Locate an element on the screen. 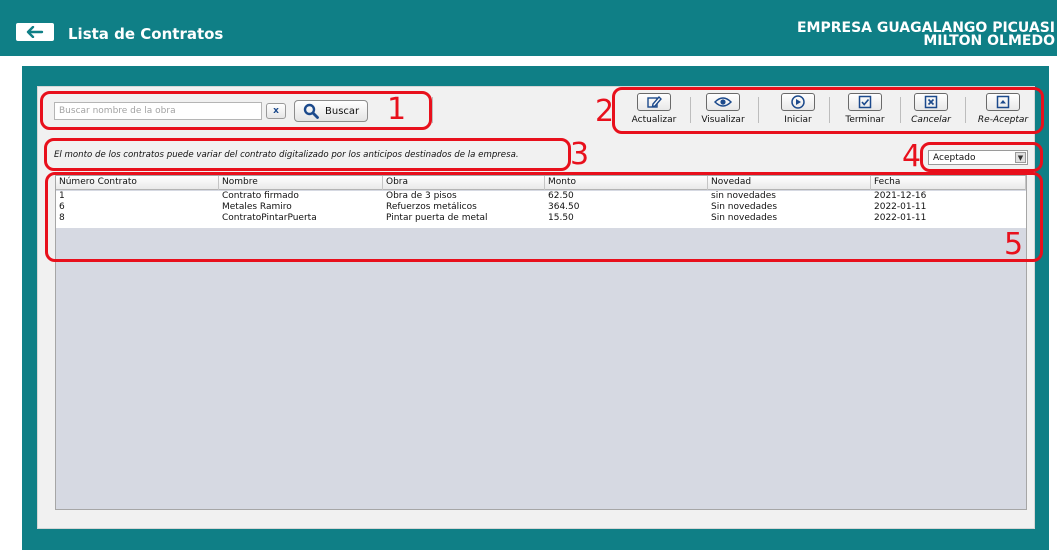 The width and height of the screenshot is (1057, 555). annotation-number-5: 5 is located at coordinates (1014, 244).